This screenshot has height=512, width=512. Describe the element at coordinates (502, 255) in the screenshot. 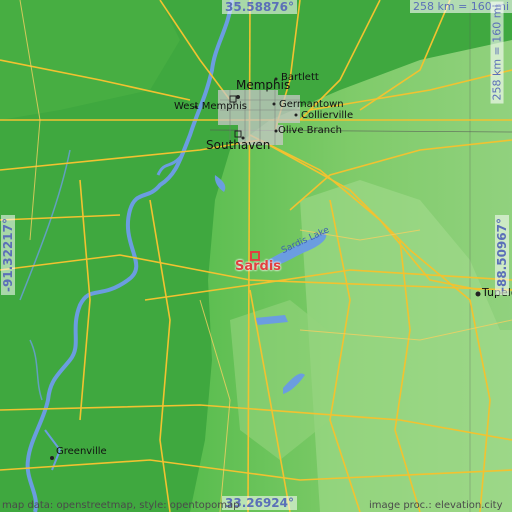

I see `coord-right: -88.50967°` at that location.